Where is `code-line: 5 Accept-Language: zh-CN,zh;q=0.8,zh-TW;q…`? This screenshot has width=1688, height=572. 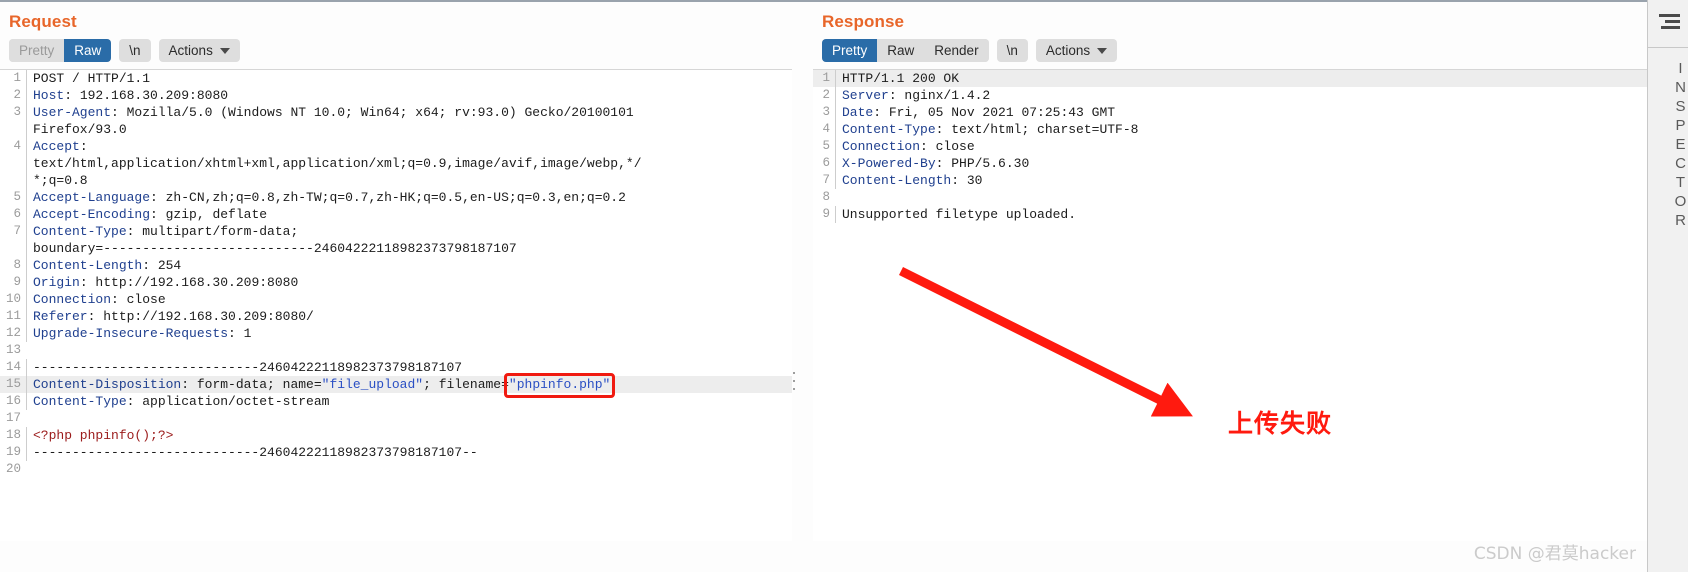 code-line: 5 Accept-Language: zh-CN,zh;q=0.8,zh-TW;q… is located at coordinates (396, 197).